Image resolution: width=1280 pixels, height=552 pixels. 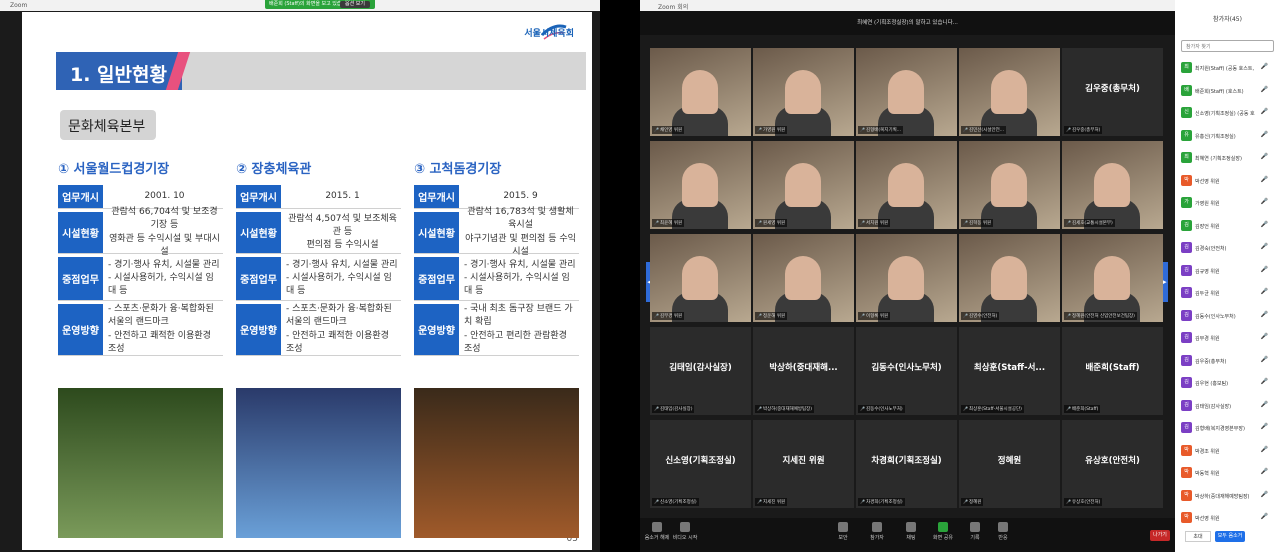 What do you see at coordinates (1228, 136) in the screenshot?
I see `participant-item: 유 유홍신(기획조정실) 🎤` at bounding box center [1228, 136].